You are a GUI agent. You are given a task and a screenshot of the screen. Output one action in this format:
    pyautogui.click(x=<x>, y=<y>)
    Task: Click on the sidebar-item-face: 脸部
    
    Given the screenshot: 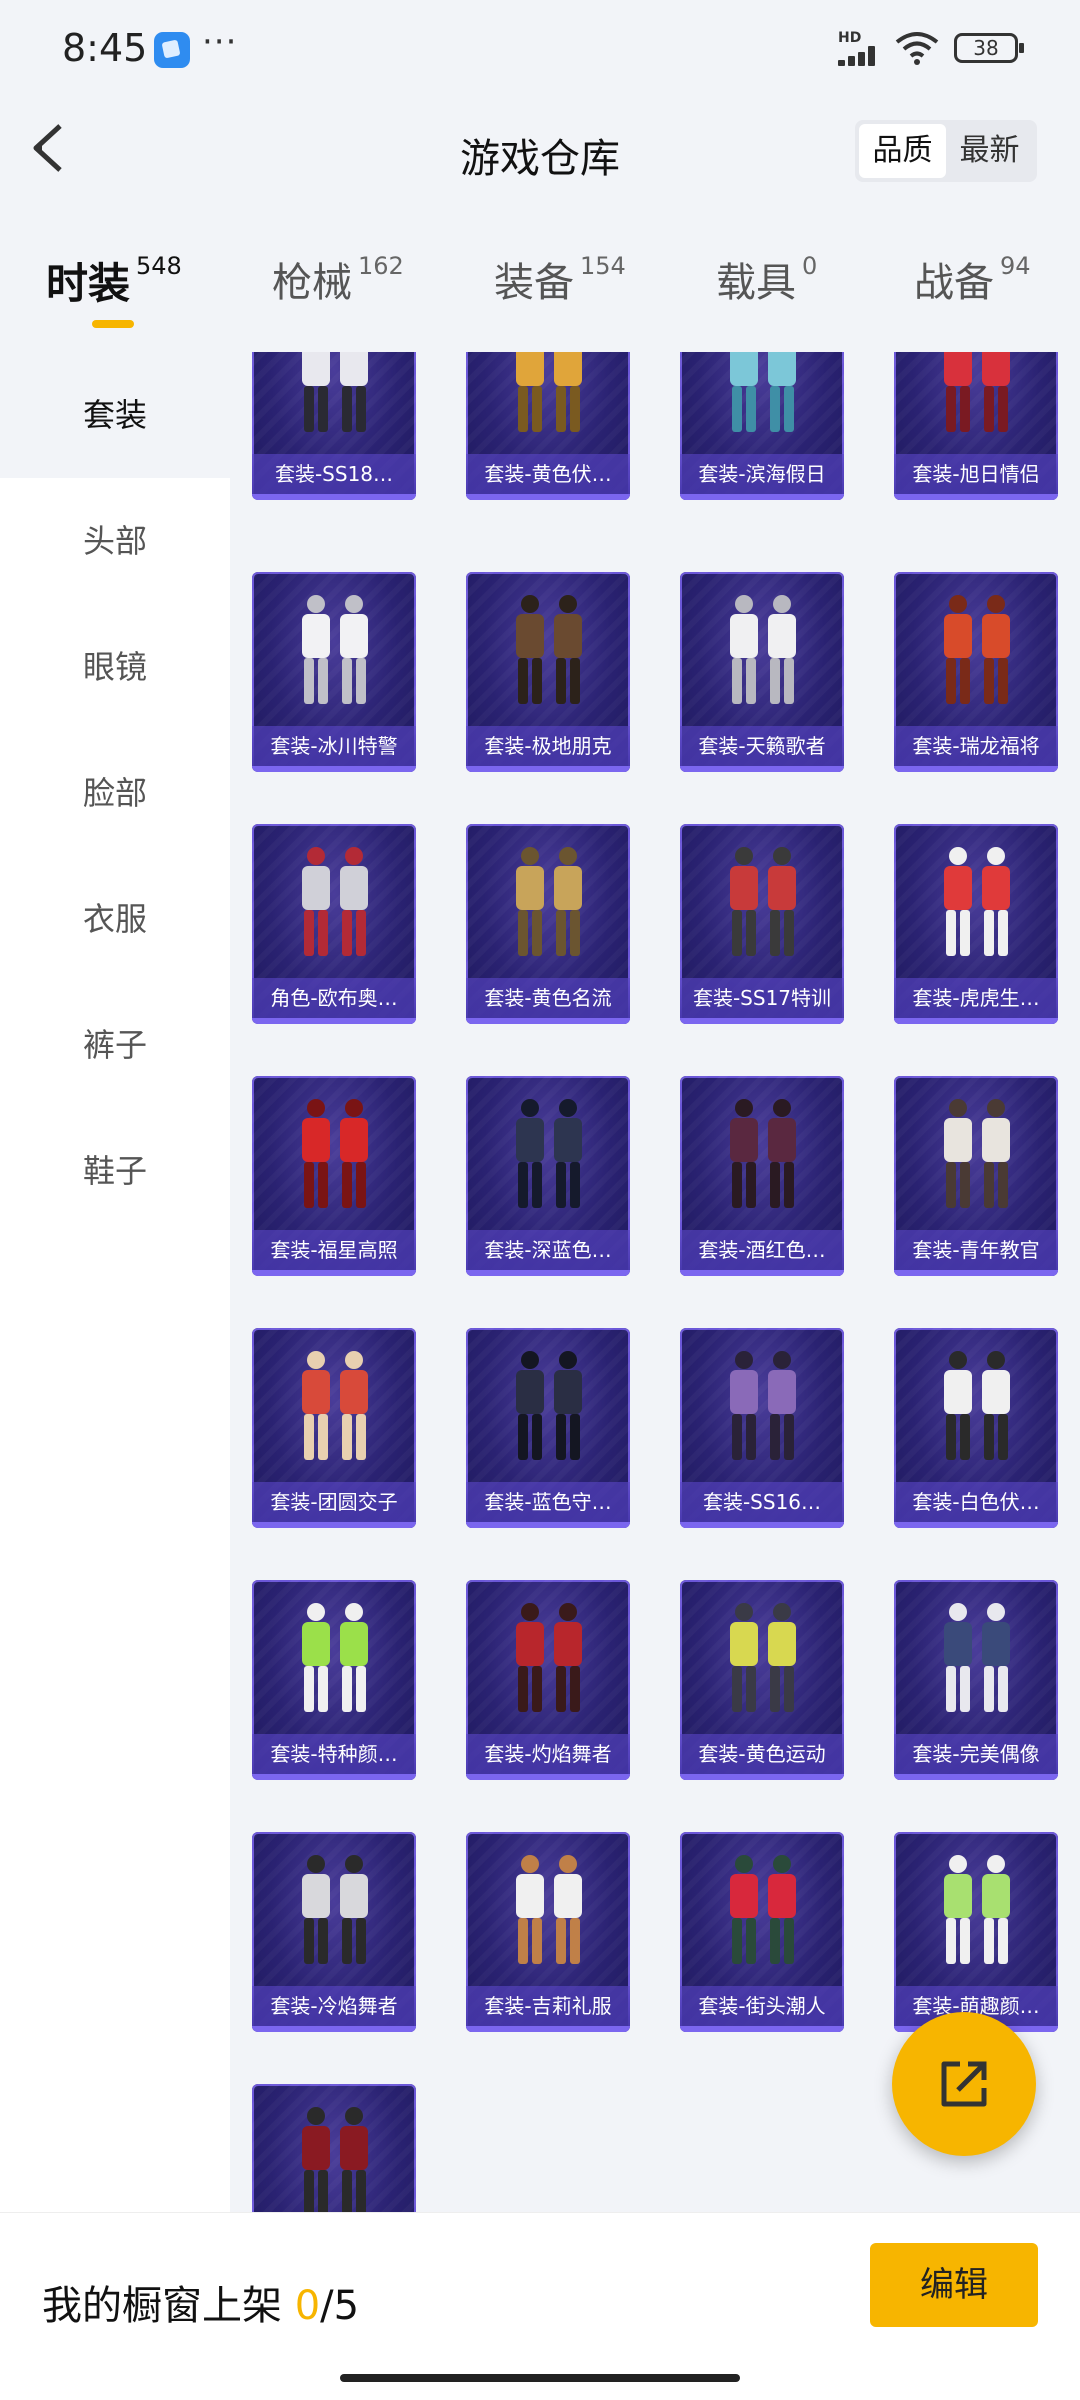 What is the action you would take?
    pyautogui.click(x=115, y=793)
    